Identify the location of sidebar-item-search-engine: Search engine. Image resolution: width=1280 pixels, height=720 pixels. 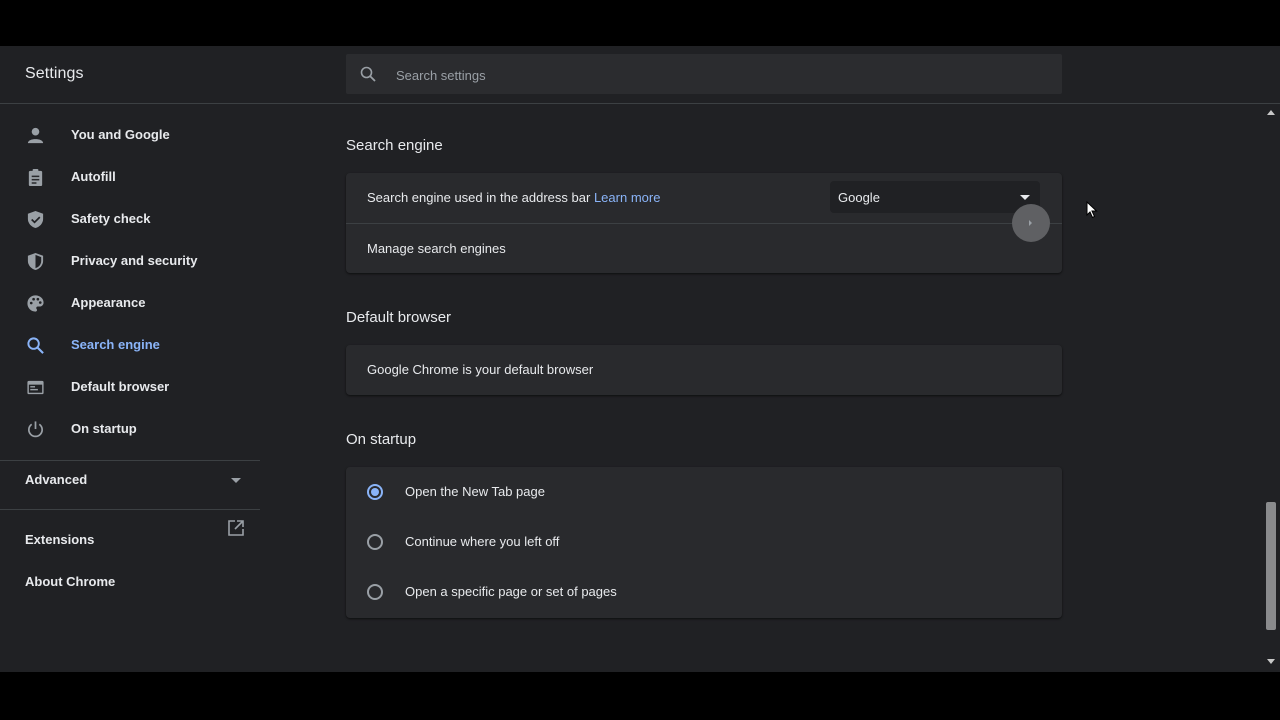
(130, 345).